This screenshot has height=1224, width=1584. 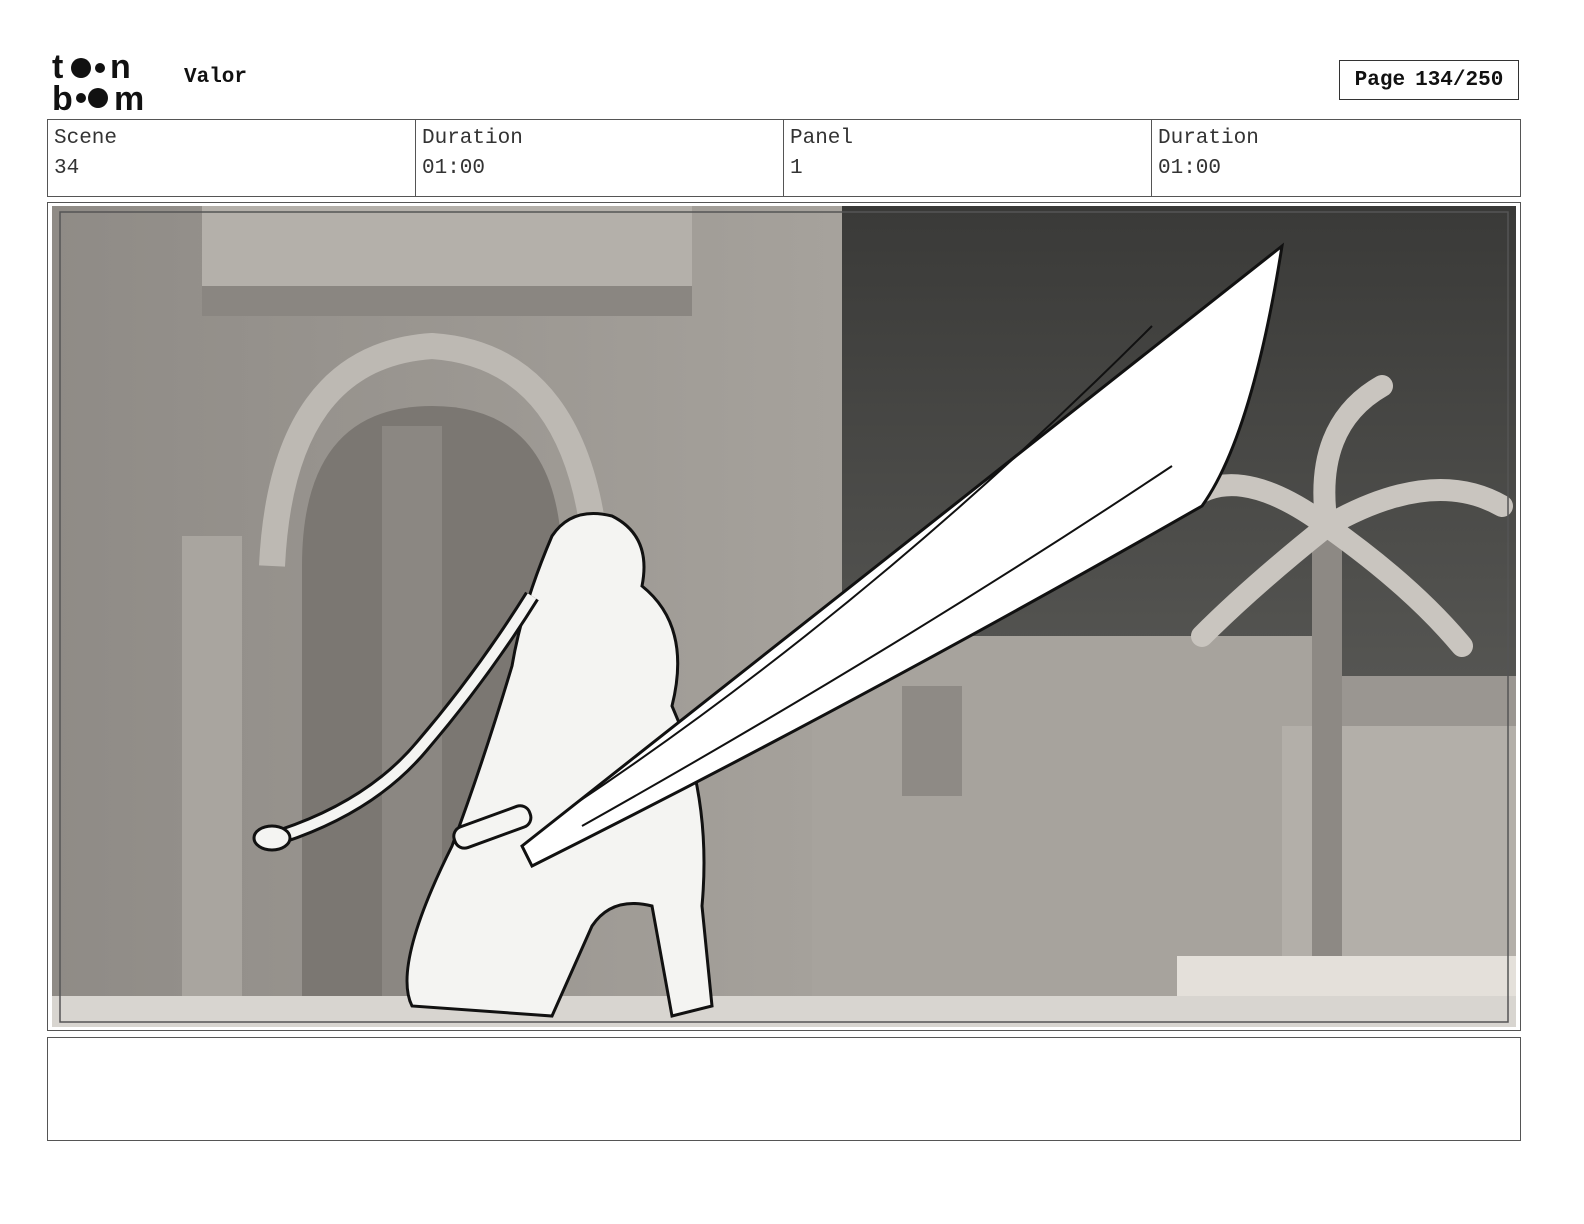 I want to click on page-number: 134/250, so click(x=1459, y=80).